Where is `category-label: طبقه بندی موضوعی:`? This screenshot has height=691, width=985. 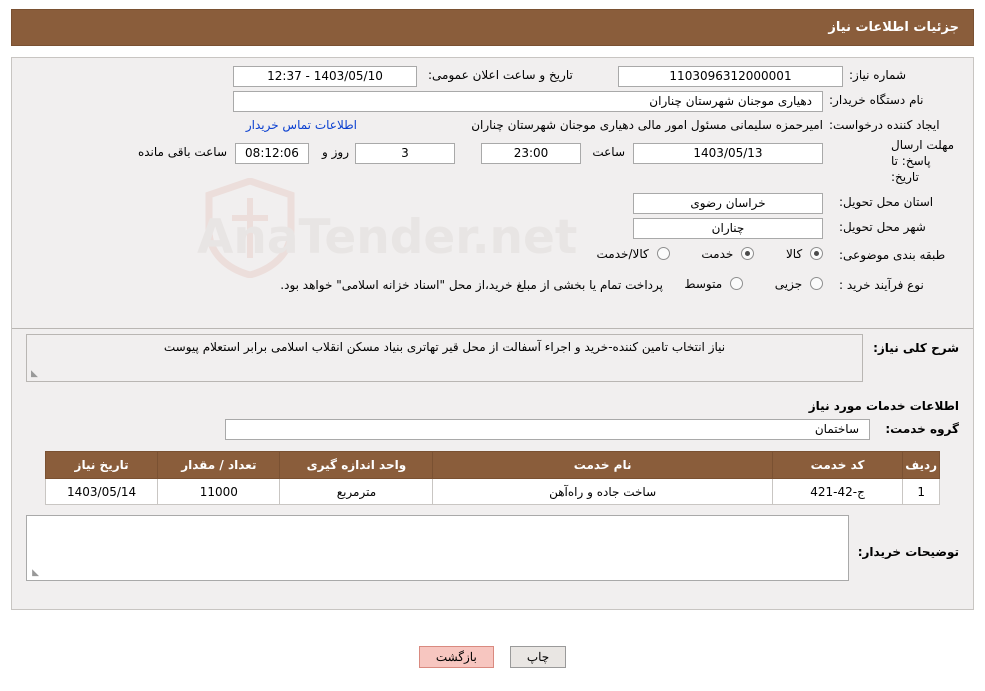 category-label: طبقه بندی موضوعی: is located at coordinates (892, 255).